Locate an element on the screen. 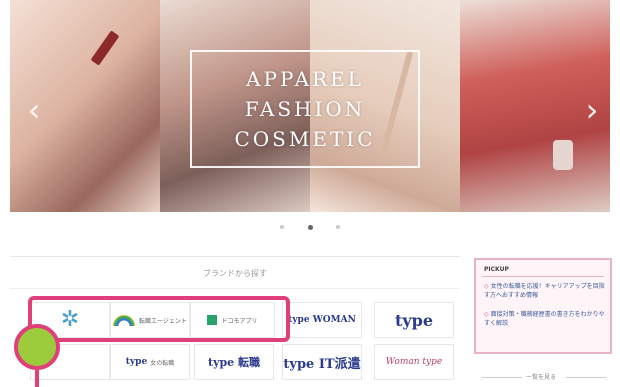 This screenshot has height=387, width=620. brand-logo-type: type is located at coordinates (414, 320).